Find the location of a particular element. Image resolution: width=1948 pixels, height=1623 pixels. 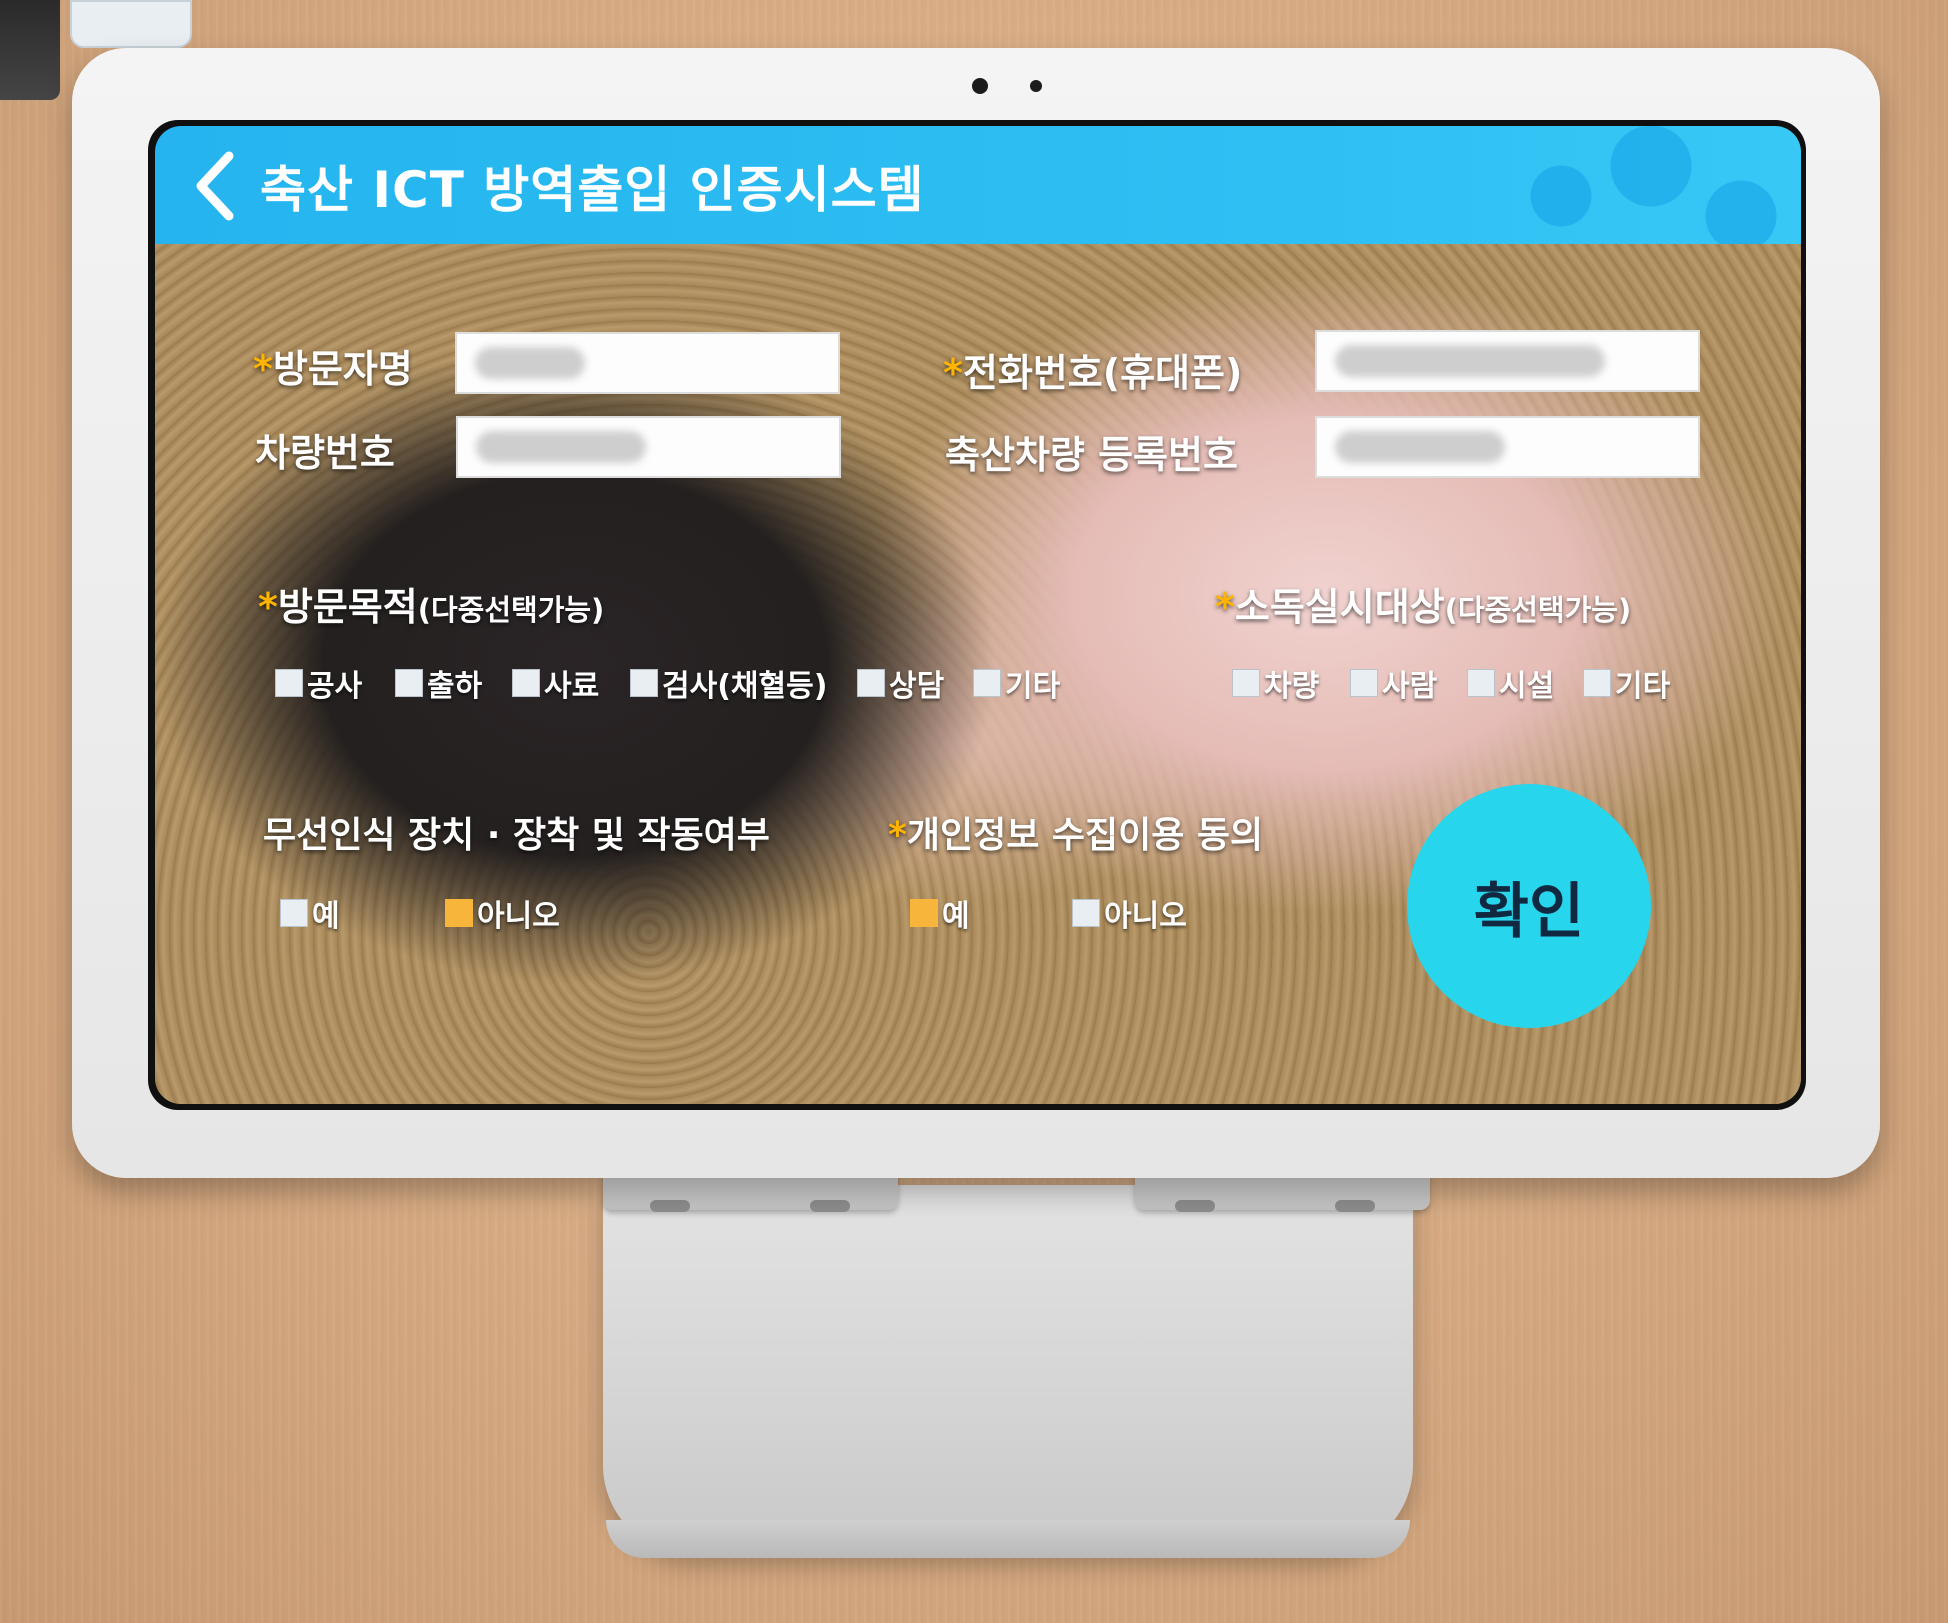

windows-sticker is located at coordinates (131, 24).